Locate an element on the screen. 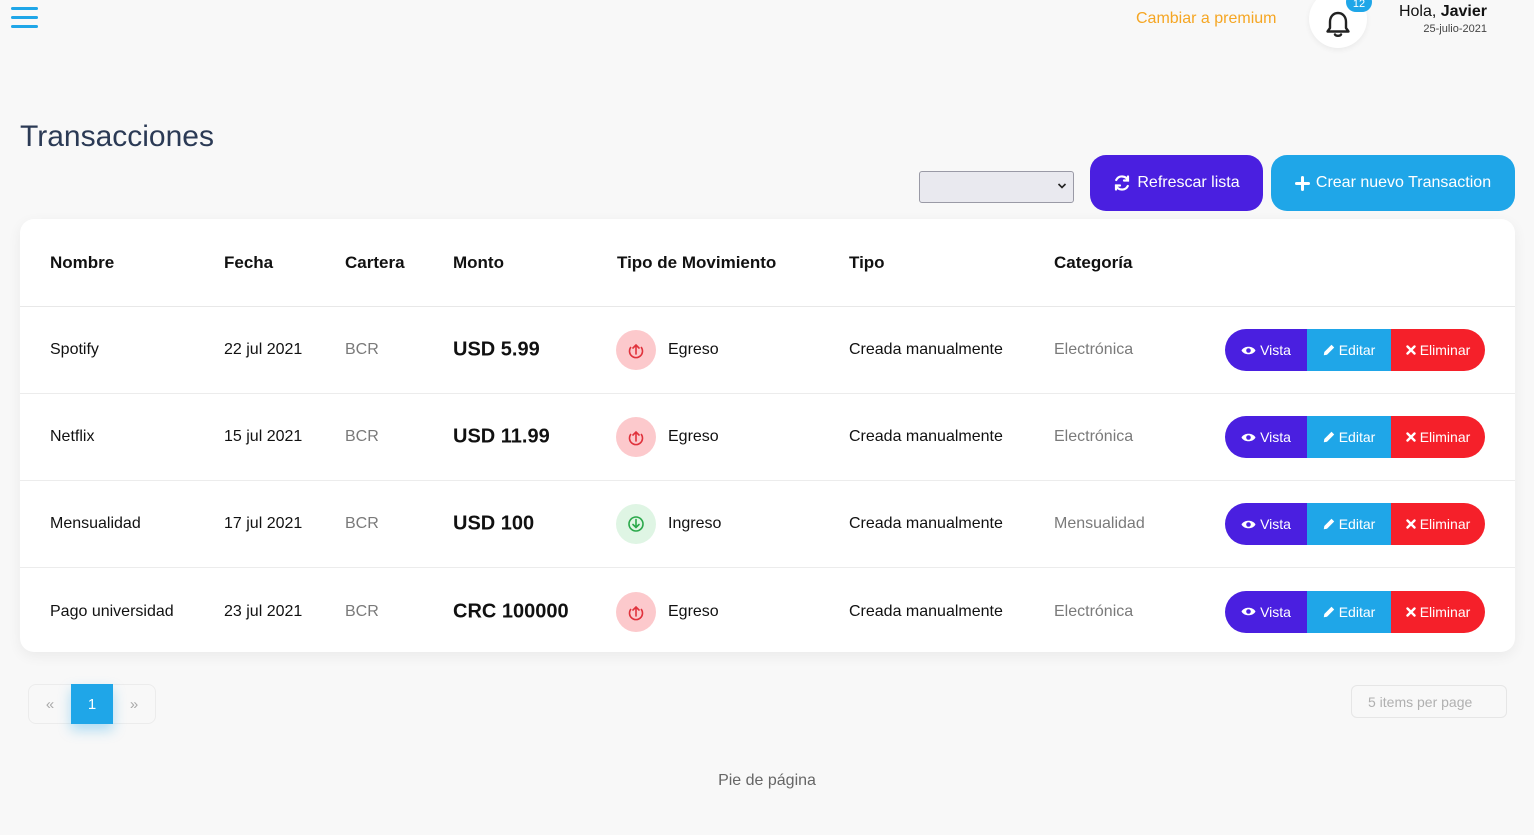 The image size is (1534, 835). create-transaction-label: Crear nuevo Transaction is located at coordinates (1403, 182).